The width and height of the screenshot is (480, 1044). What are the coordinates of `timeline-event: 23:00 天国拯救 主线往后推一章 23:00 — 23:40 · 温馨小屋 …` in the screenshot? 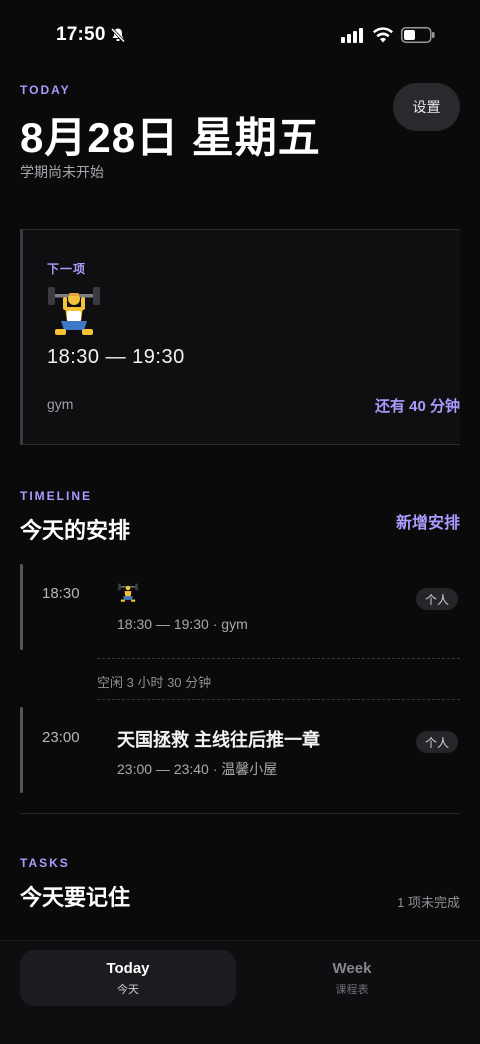 It's located at (240, 751).